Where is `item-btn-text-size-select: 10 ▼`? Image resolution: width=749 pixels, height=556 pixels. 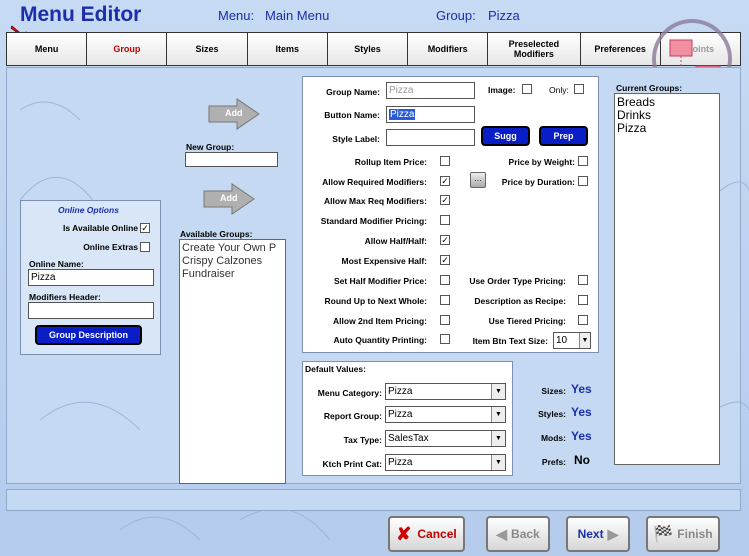
item-btn-text-size-select: 10 ▼ is located at coordinates (572, 340).